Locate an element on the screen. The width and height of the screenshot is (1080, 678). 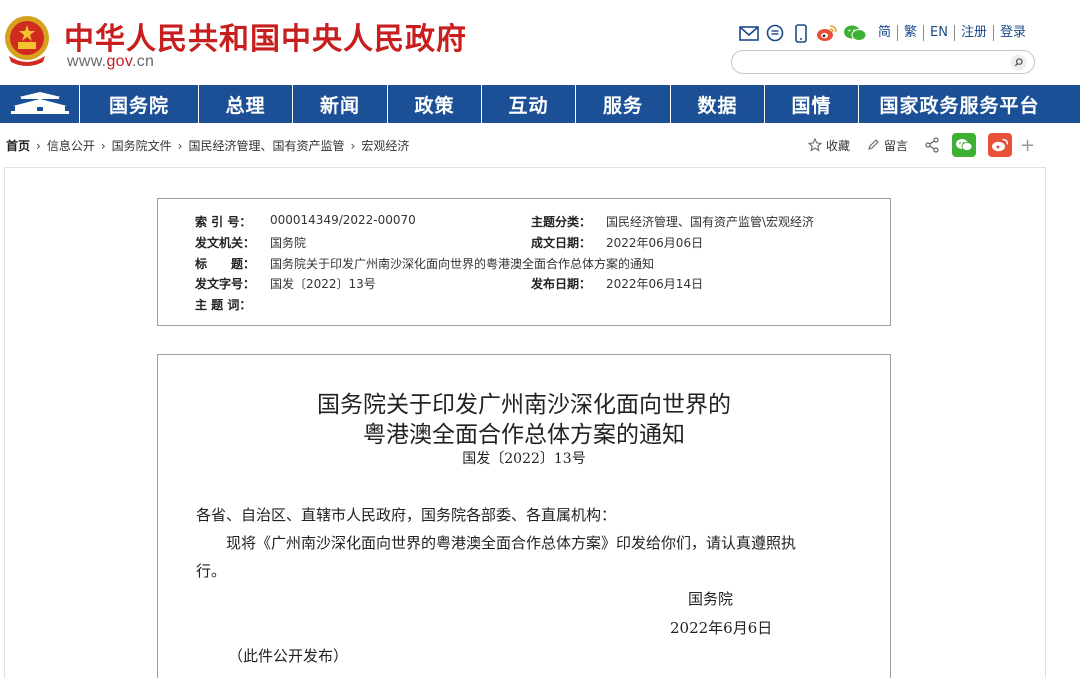
domain-gov: gov is located at coordinates (119, 61).